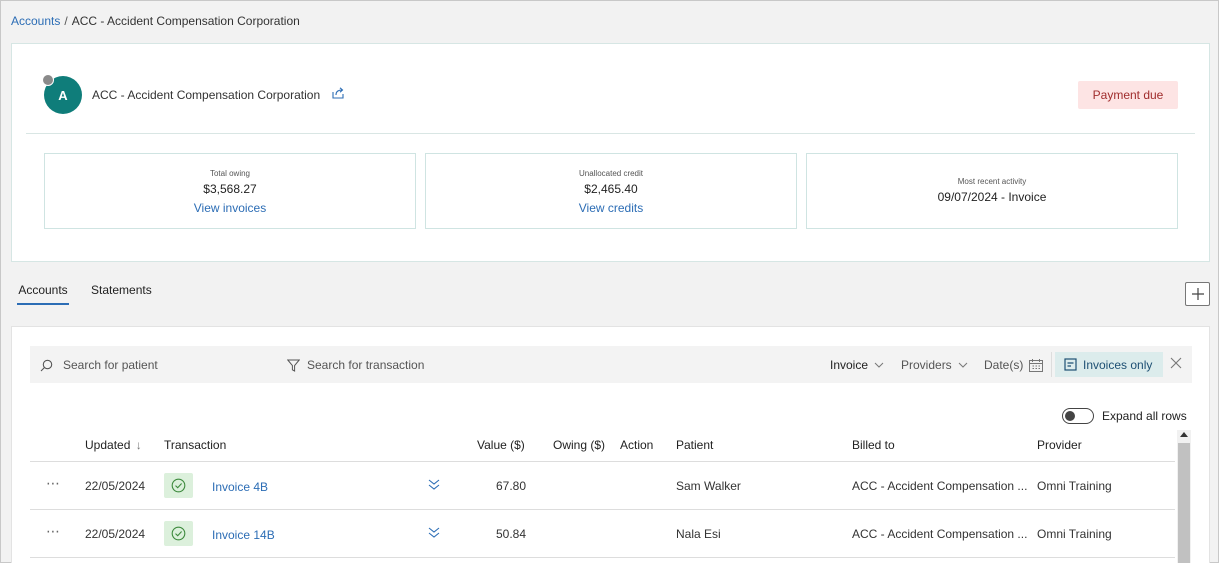  I want to click on add-button, so click(1197, 294).